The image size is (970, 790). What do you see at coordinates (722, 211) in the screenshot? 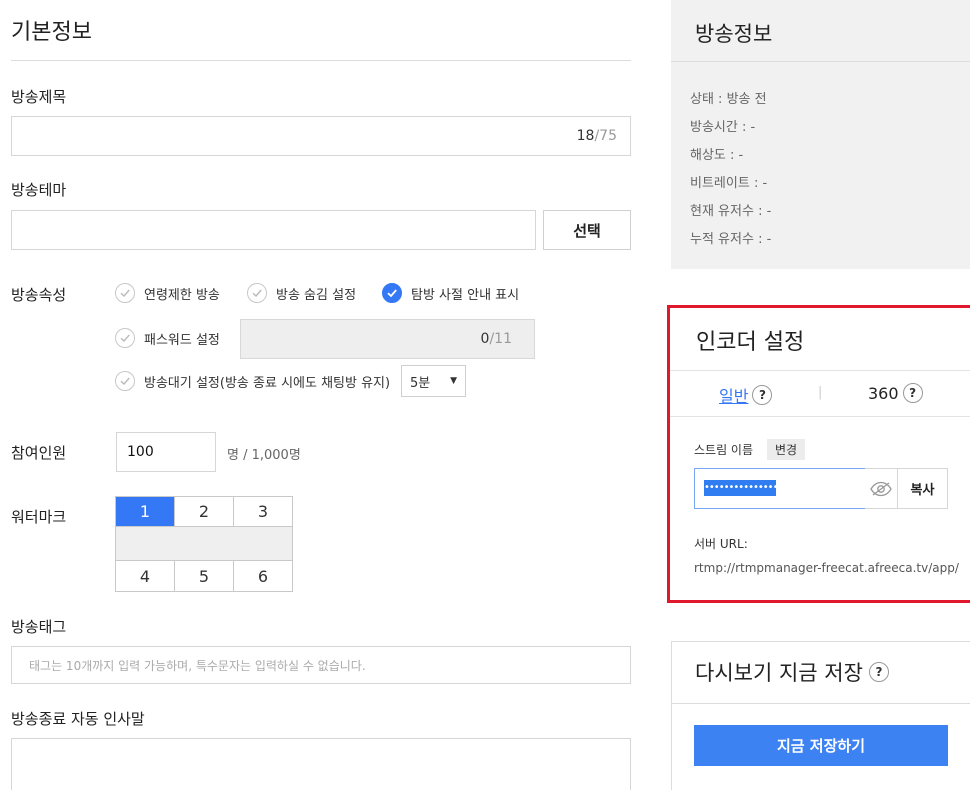
I see `info-current-users-label: 현재 유저수` at bounding box center [722, 211].